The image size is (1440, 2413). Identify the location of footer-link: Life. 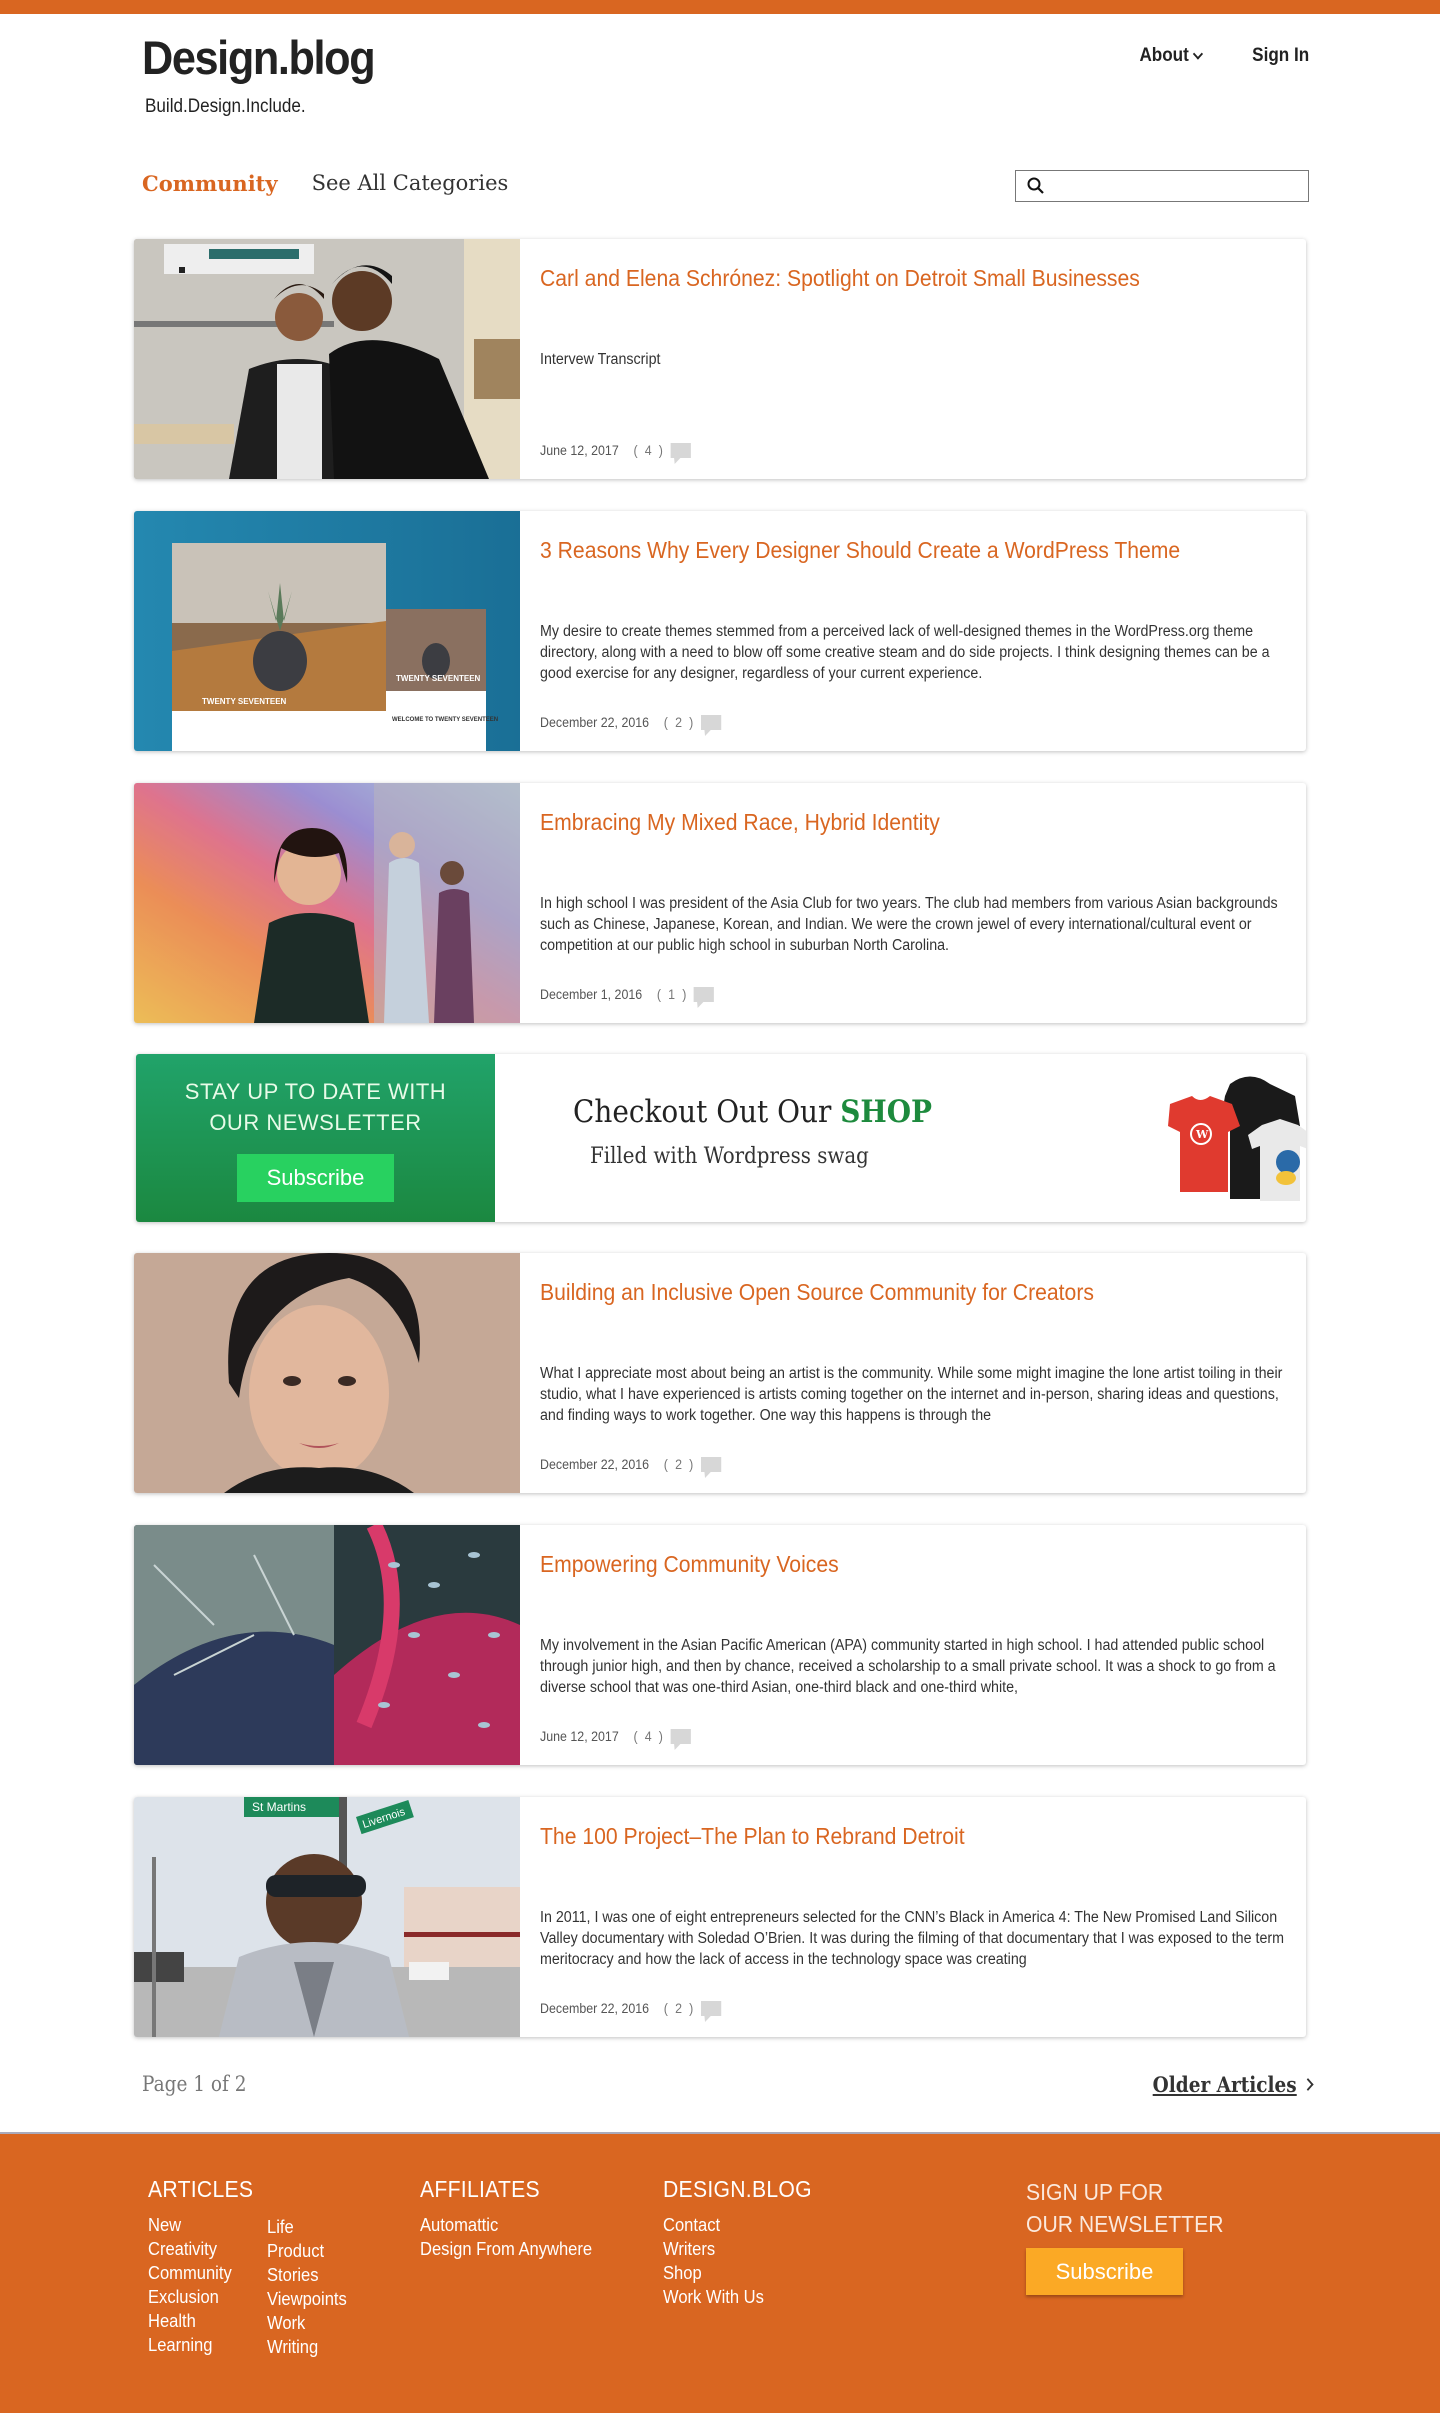
(280, 2227).